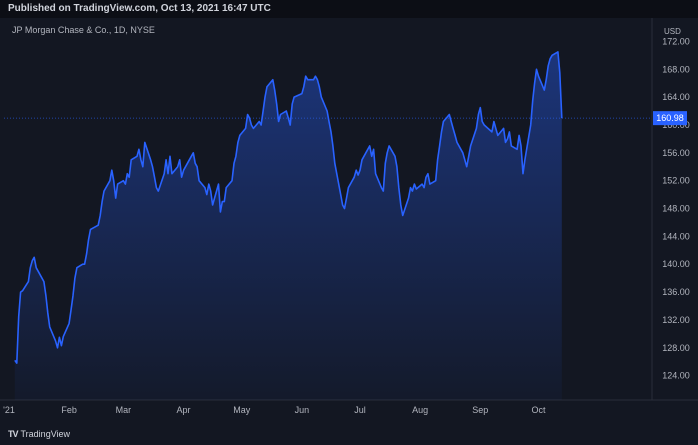 The height and width of the screenshot is (445, 698). What do you see at coordinates (420, 410) in the screenshot?
I see `x-tick-label: Aug` at bounding box center [420, 410].